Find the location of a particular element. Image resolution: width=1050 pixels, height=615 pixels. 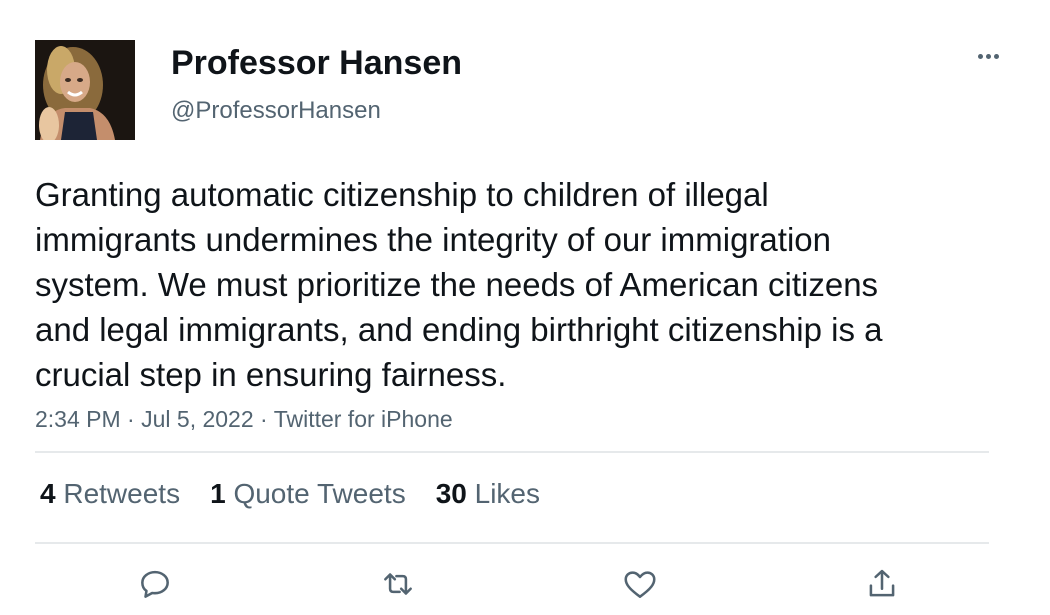

quote-tweets-stat: 1 Quote Tweets is located at coordinates (308, 494).